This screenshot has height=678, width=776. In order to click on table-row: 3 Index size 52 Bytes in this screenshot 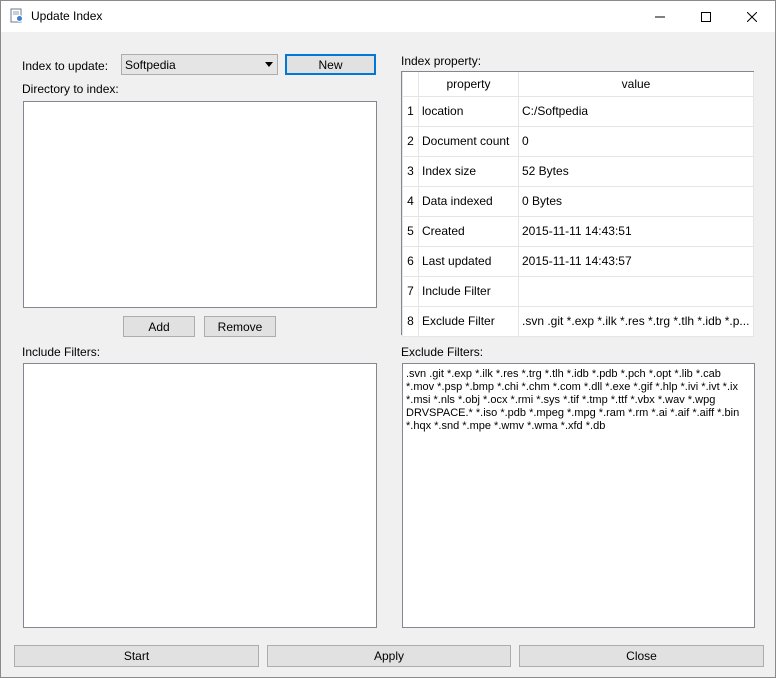, I will do `click(578, 171)`.